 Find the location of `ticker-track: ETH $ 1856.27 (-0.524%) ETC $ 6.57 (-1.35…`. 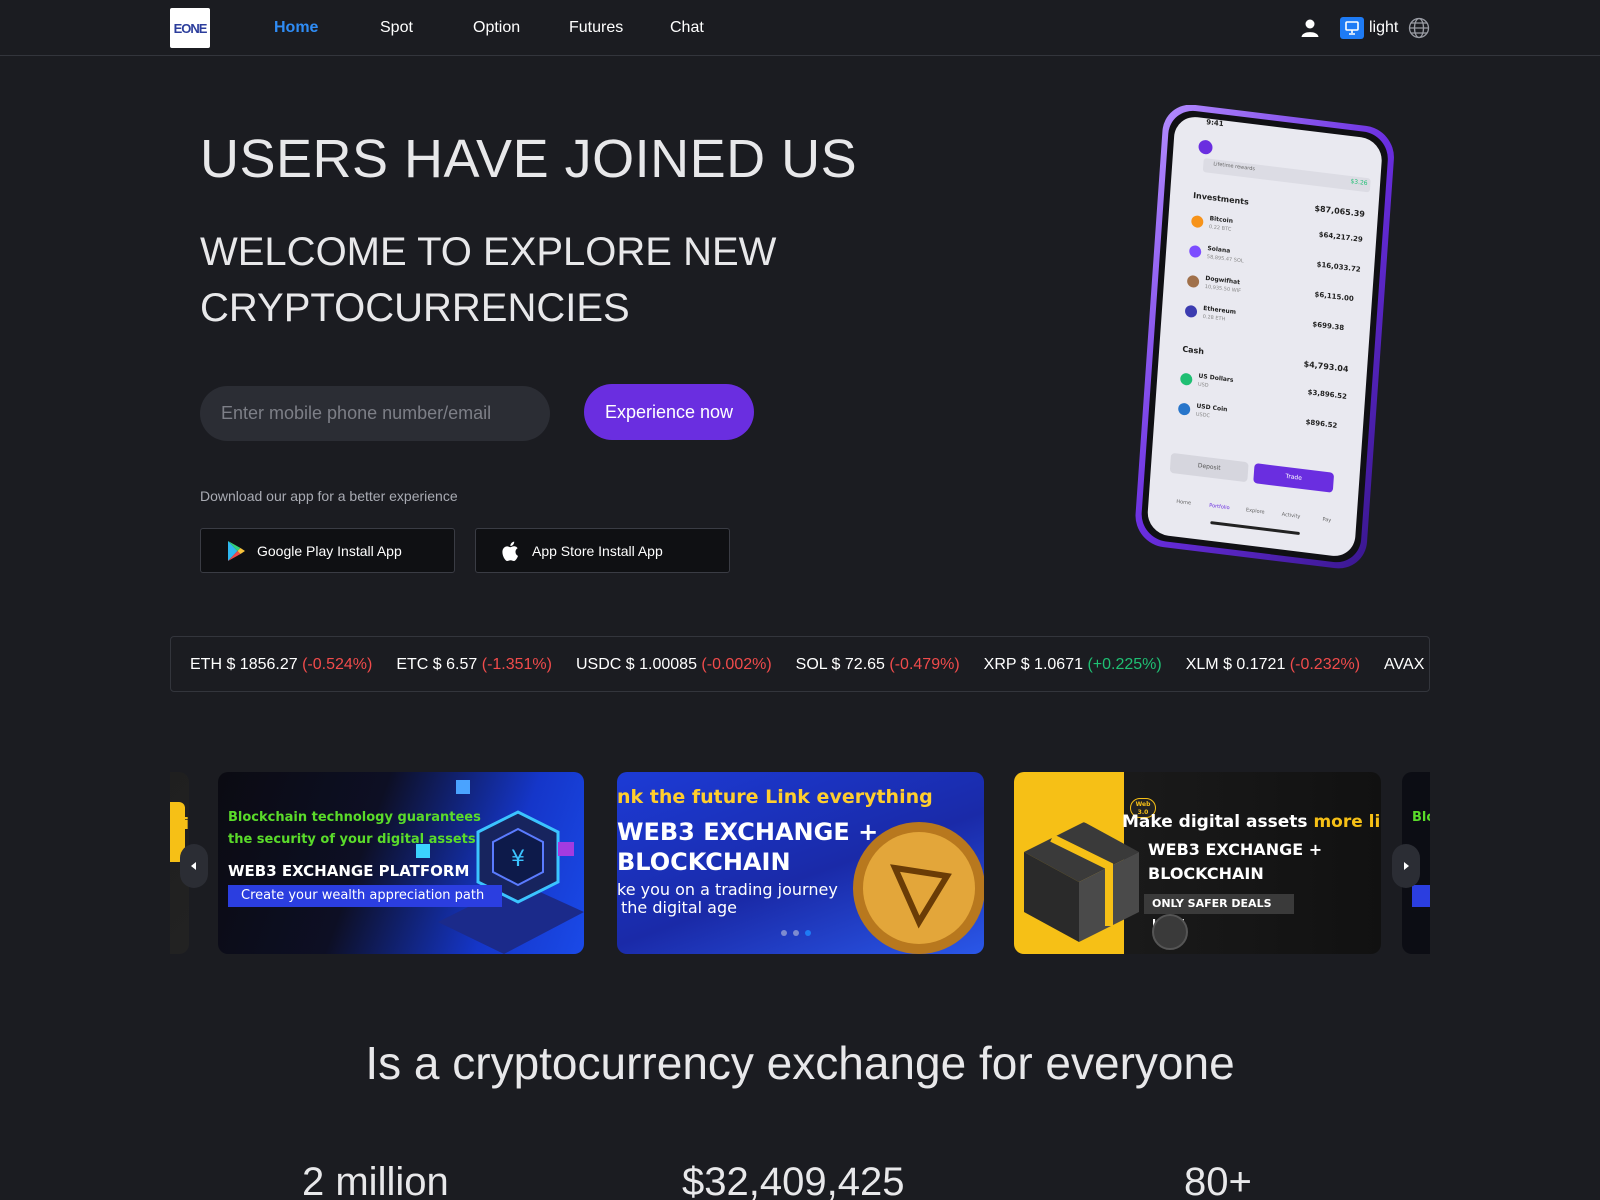

ticker-track: ETH $ 1856.27 (-0.524%) ETC $ 6.57 (-1.35… is located at coordinates (809, 664).